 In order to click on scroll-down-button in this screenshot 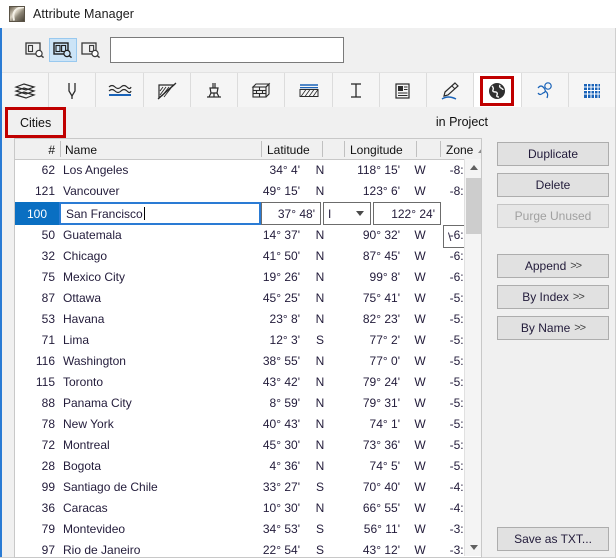, I will do `click(473, 547)`.